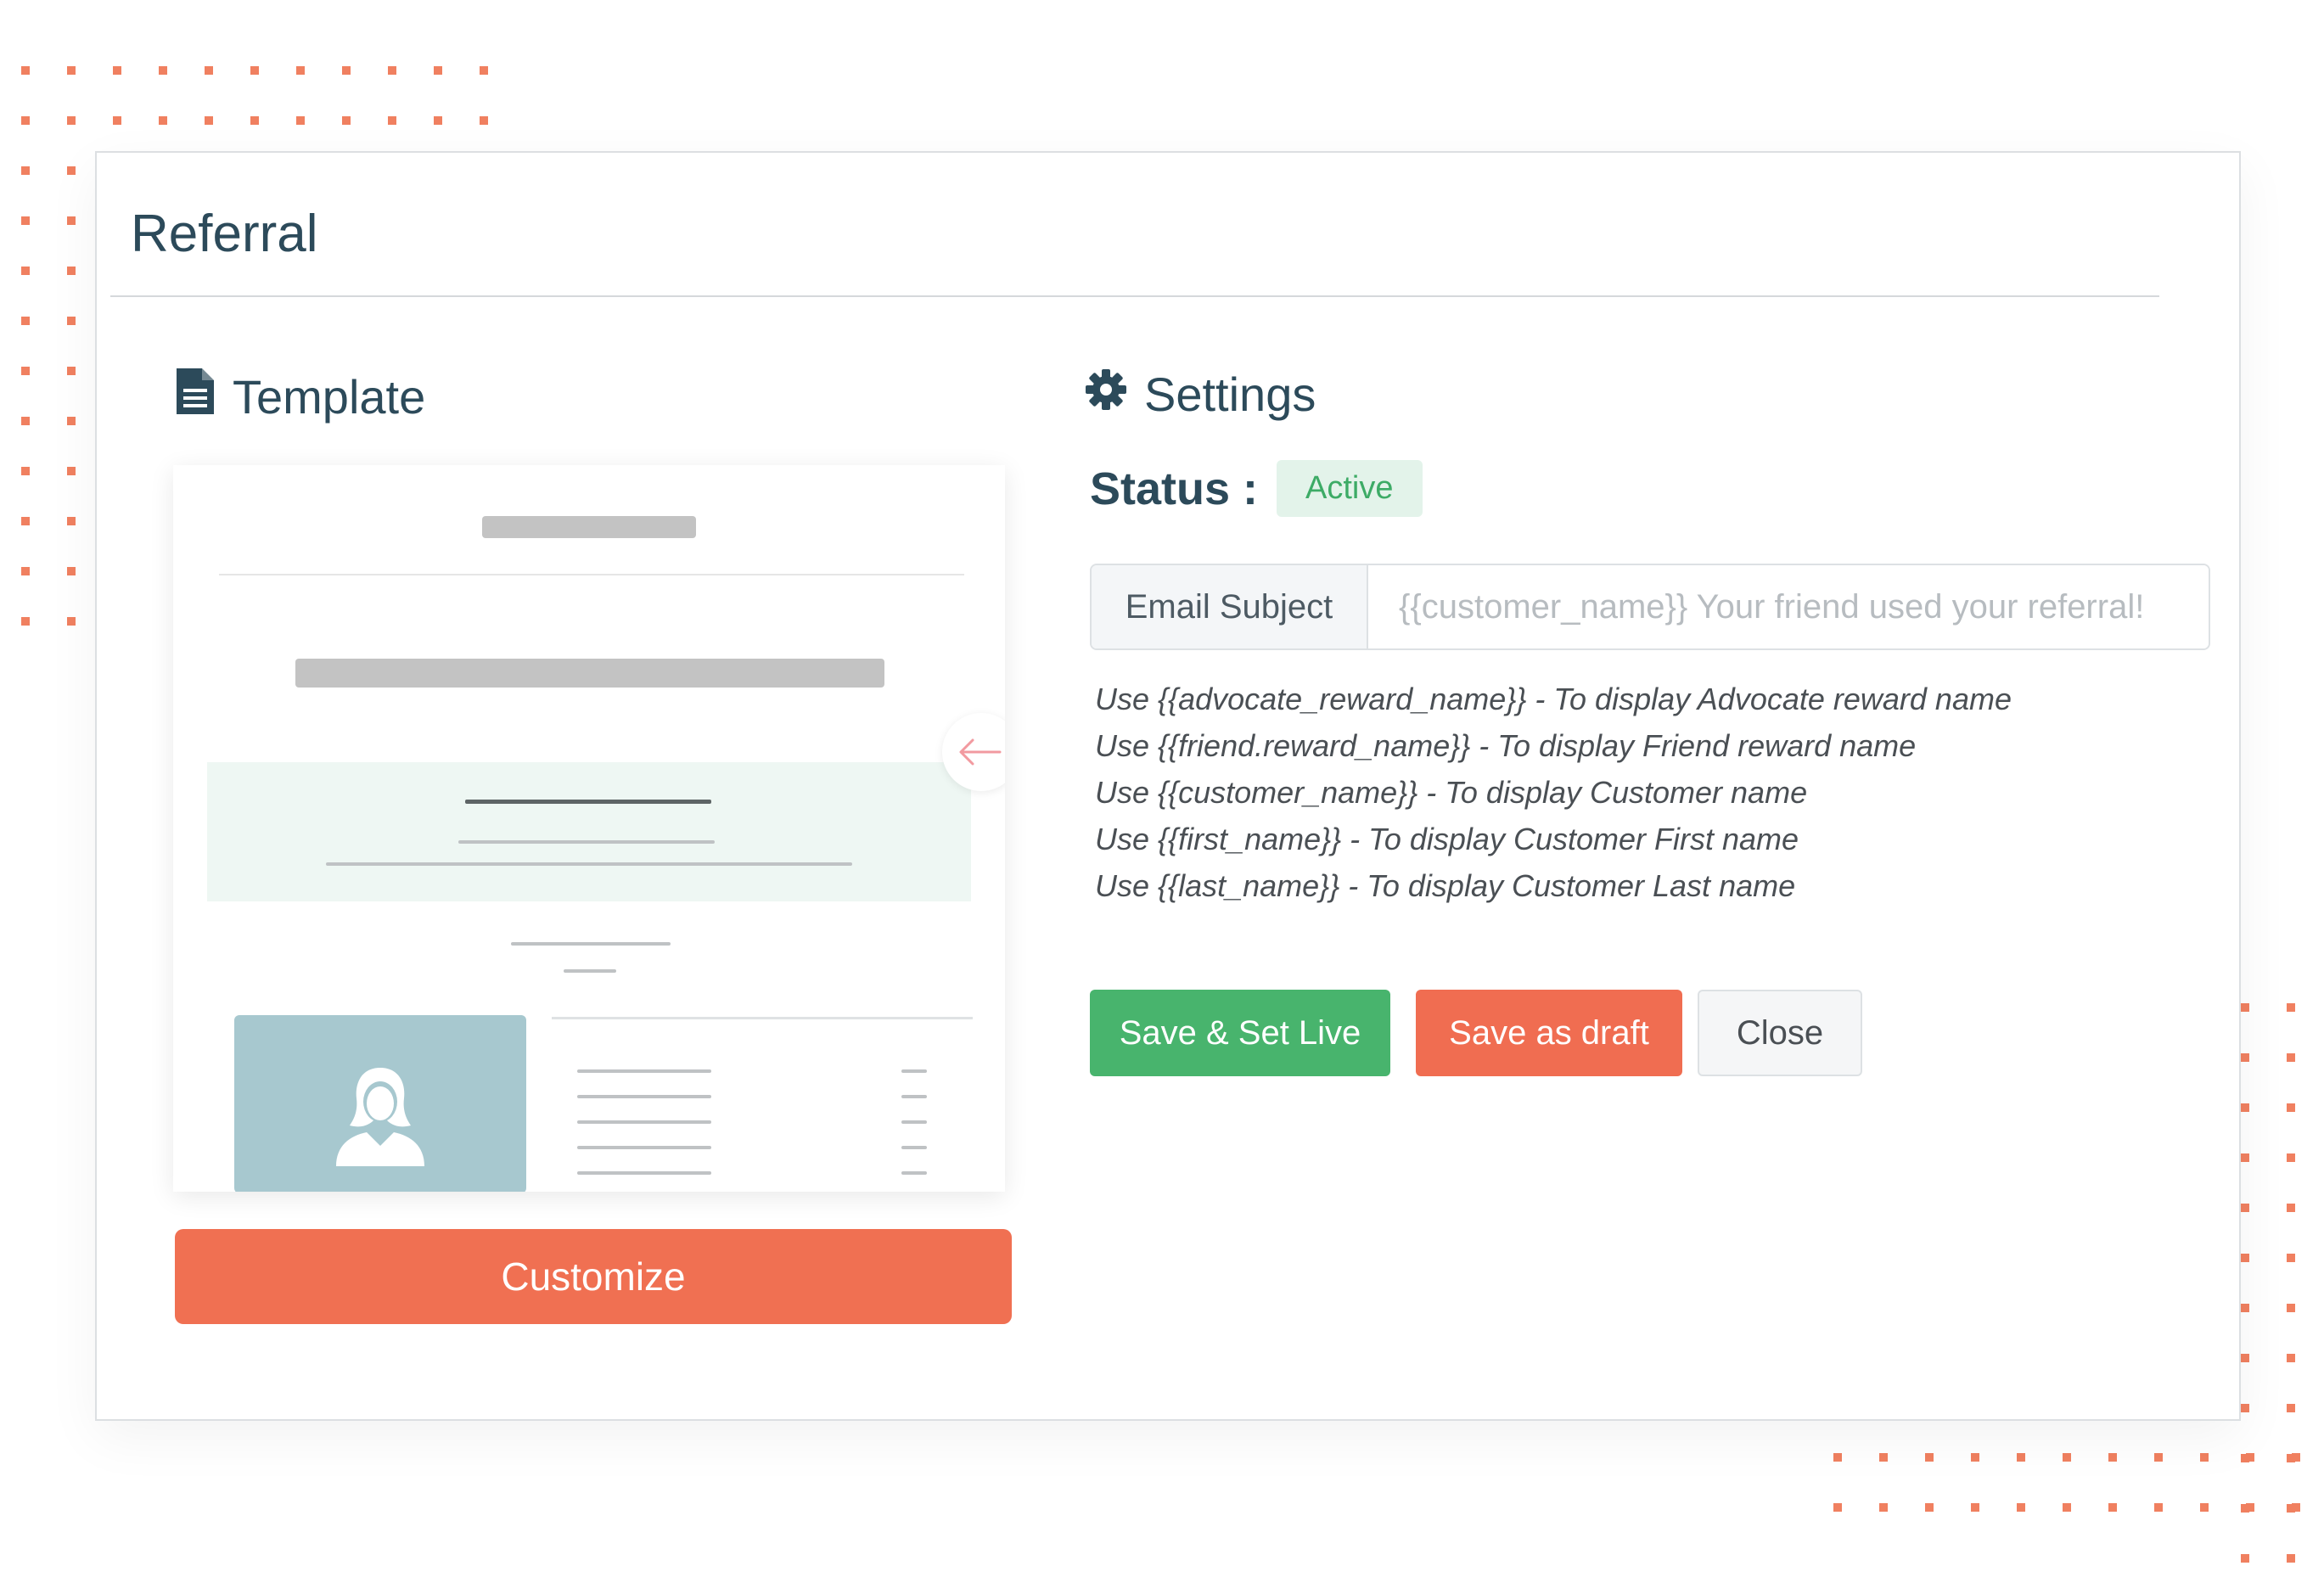 The width and height of the screenshot is (2324, 1594). I want to click on close-button: Close, so click(1780, 1033).